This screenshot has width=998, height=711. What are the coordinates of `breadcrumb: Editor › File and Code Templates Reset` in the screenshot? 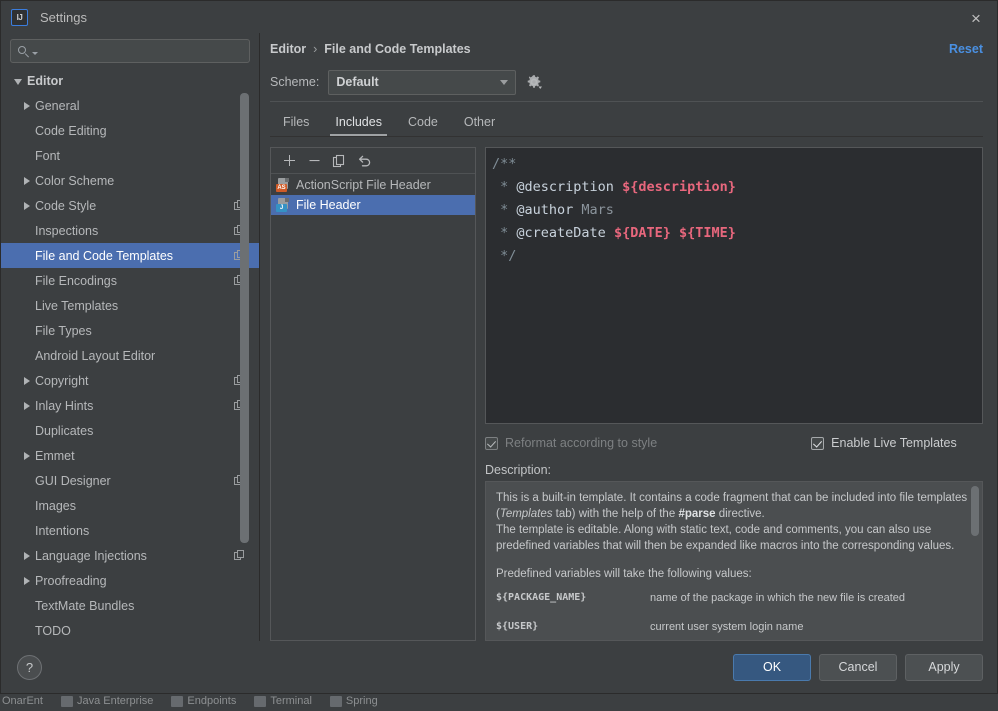 It's located at (626, 49).